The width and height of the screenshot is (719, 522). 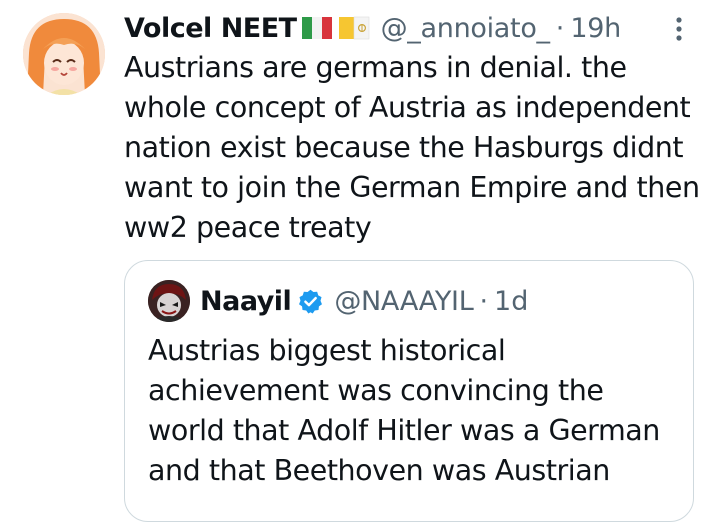 What do you see at coordinates (210, 28) in the screenshot?
I see `display-name: Volcel NEET` at bounding box center [210, 28].